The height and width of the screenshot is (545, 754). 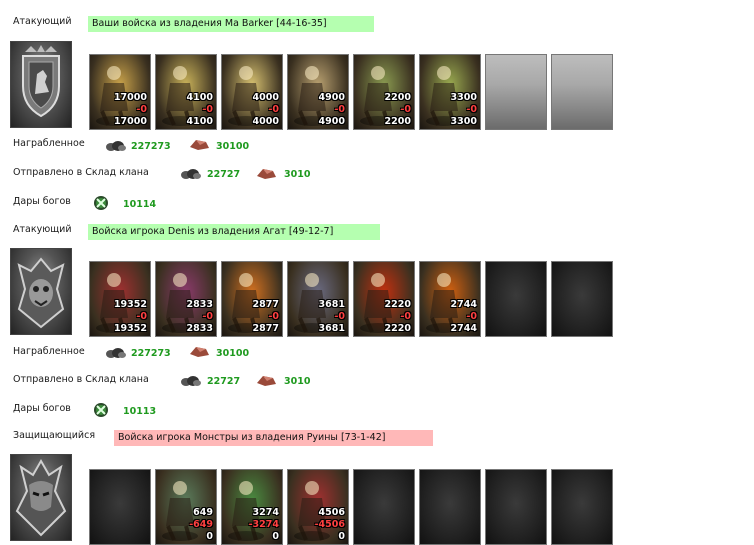 What do you see at coordinates (397, 328) in the screenshot?
I see `unit-remaining: 2220` at bounding box center [397, 328].